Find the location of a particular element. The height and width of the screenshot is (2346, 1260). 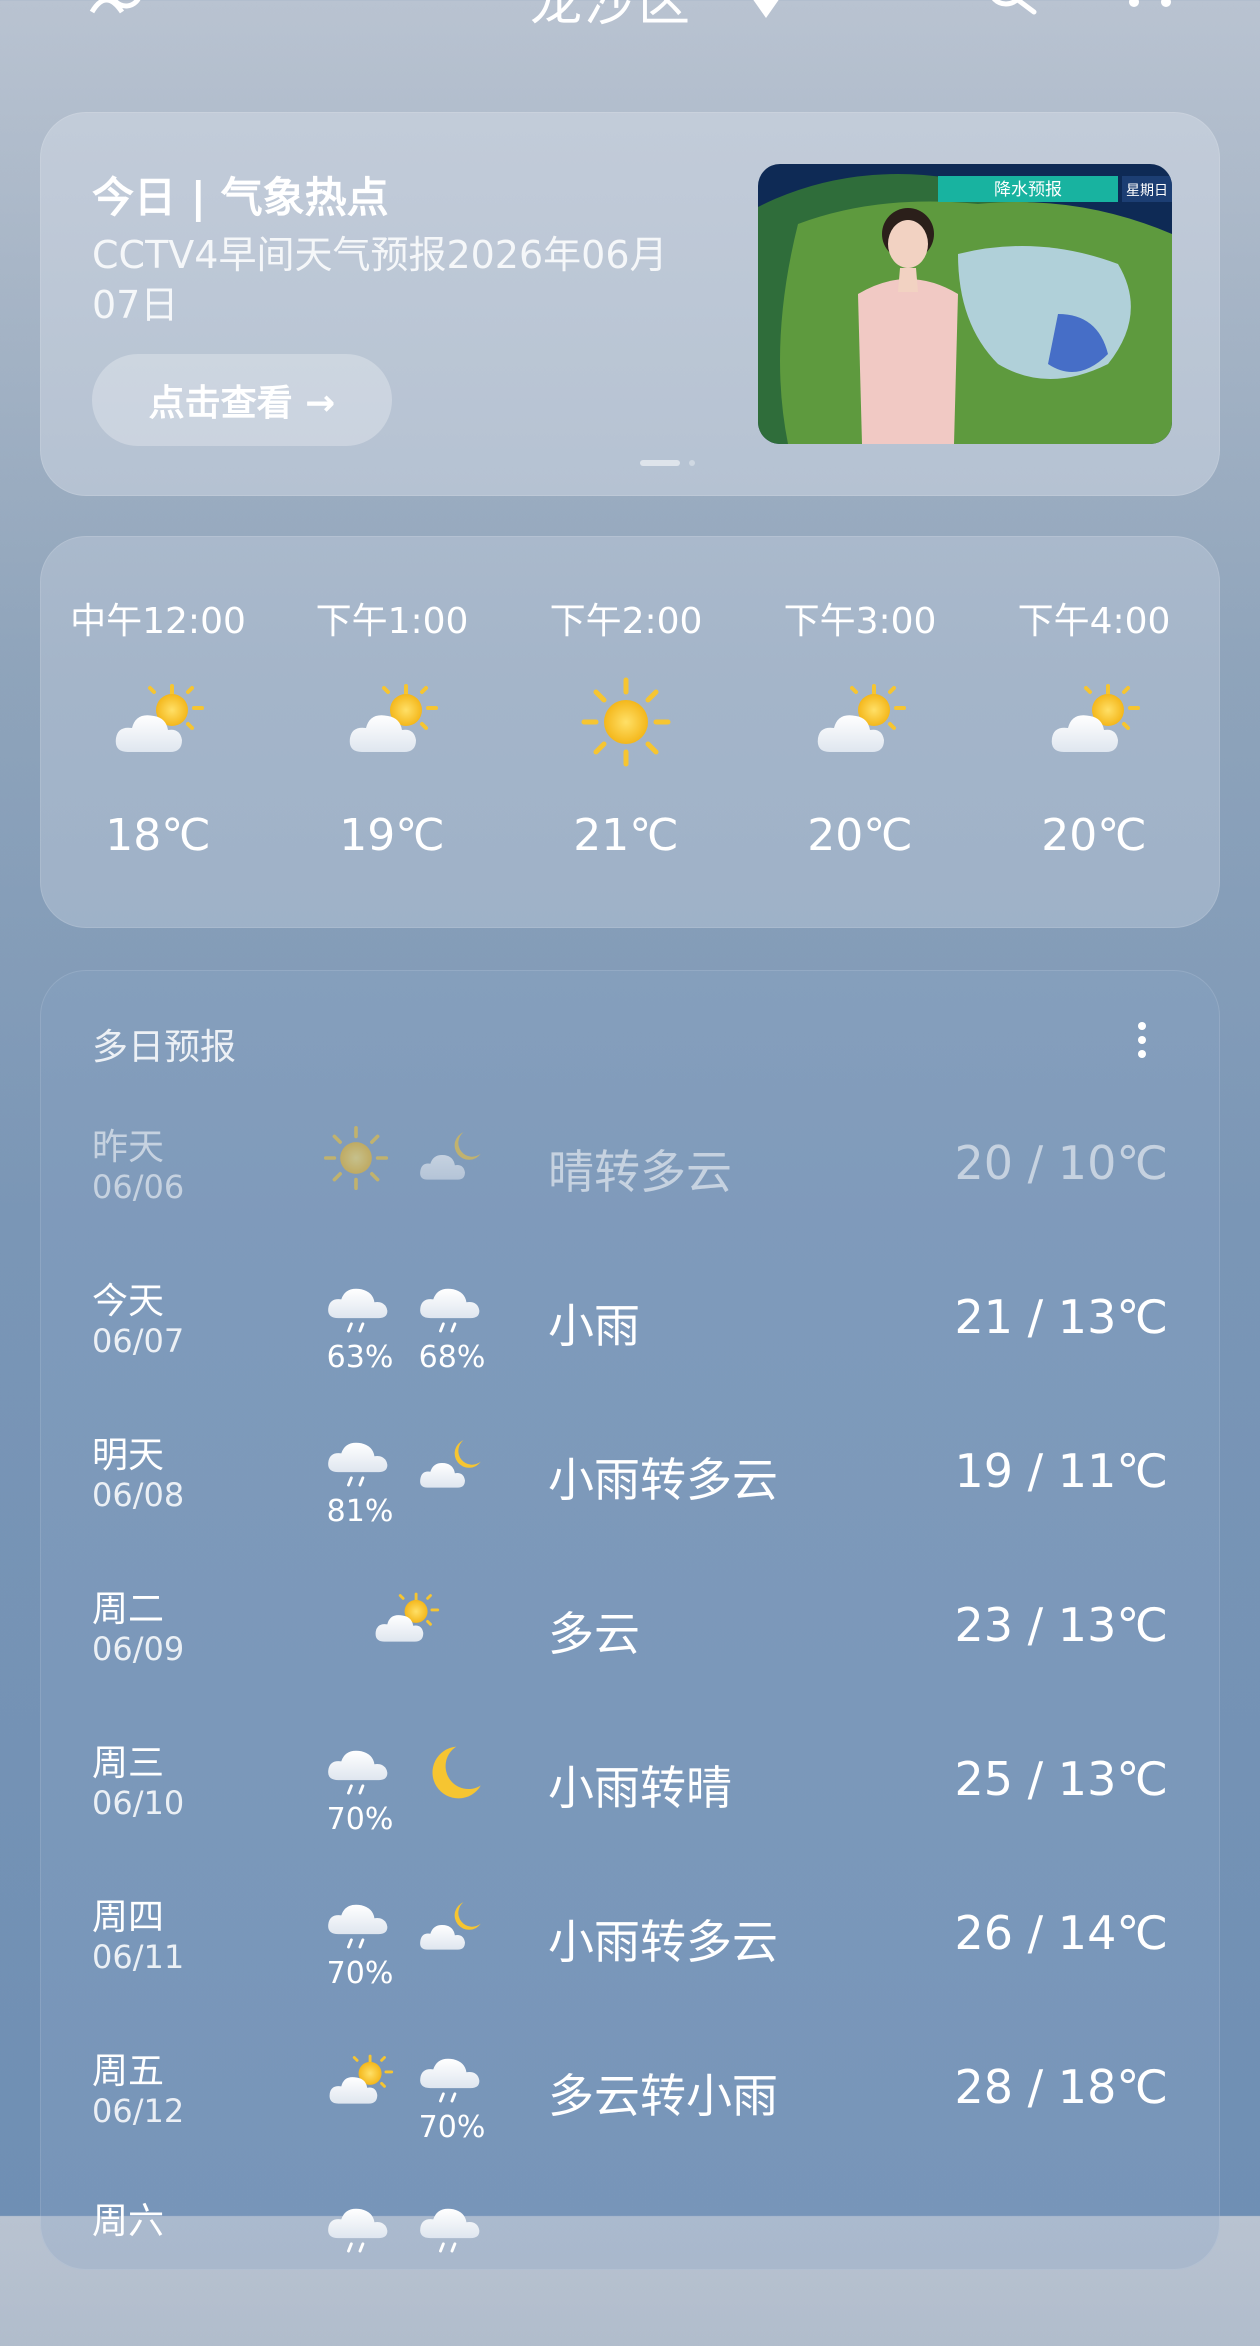

row-temperature: 25 / 13℃ is located at coordinates (1061, 1779).